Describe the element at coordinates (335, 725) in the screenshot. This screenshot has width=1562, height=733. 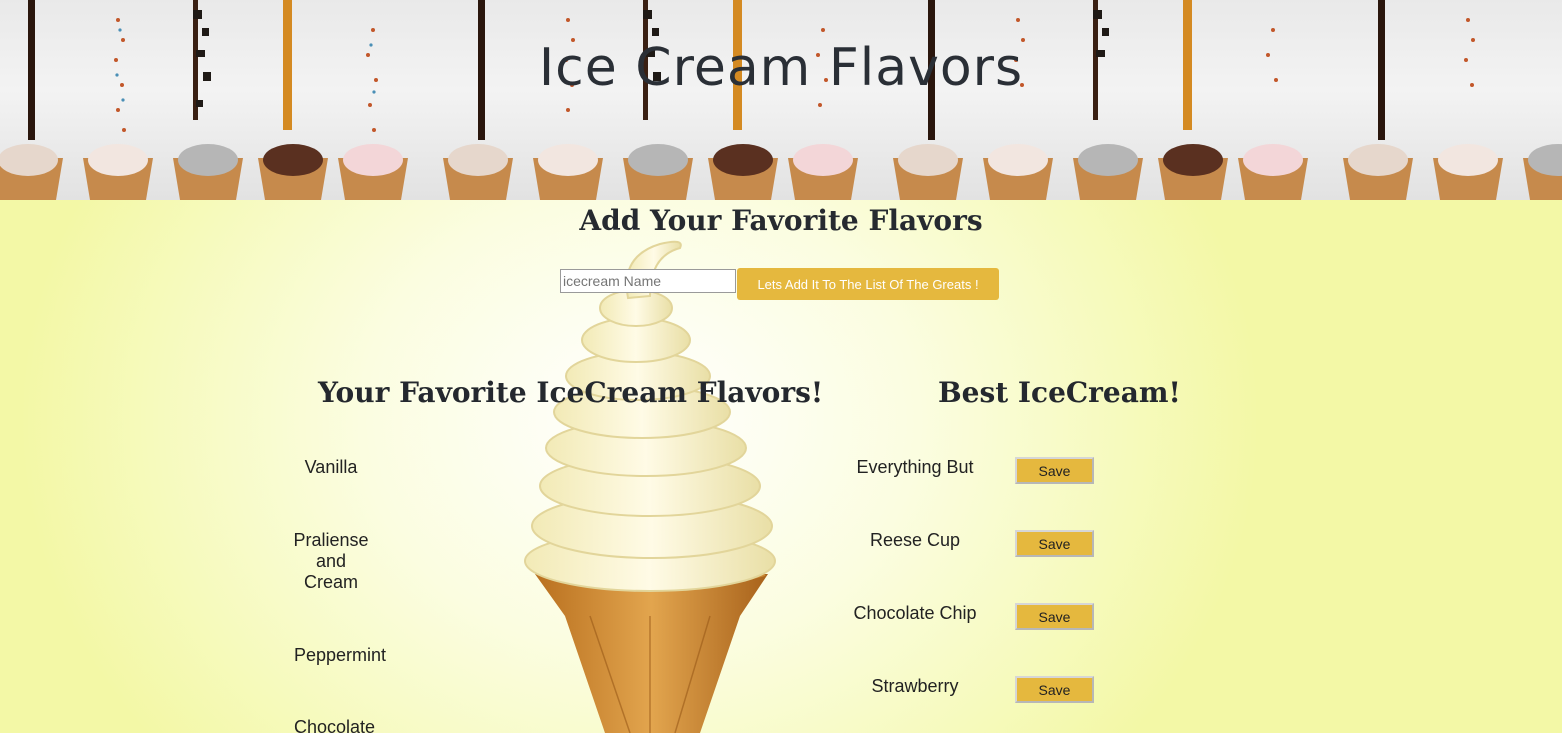
I see `favorite-flavor-item: Chocolate` at that location.